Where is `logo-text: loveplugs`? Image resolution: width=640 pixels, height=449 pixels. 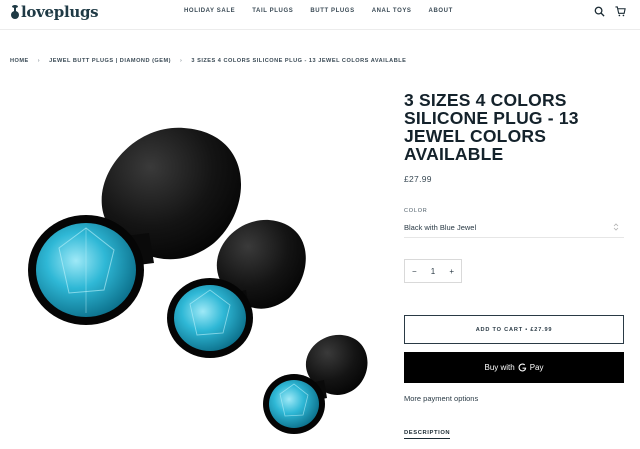 logo-text: loveplugs is located at coordinates (60, 12).